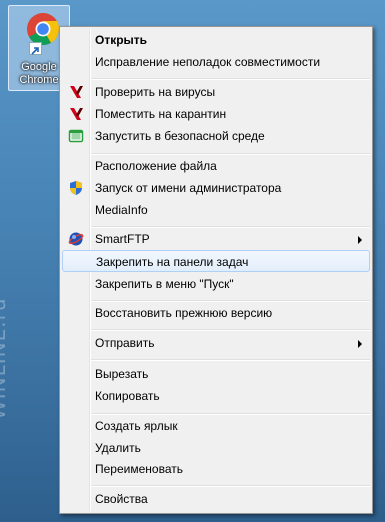 This screenshot has height=522, width=385. I want to click on menu-item-mediainfo: MediaInfo, so click(216, 210).